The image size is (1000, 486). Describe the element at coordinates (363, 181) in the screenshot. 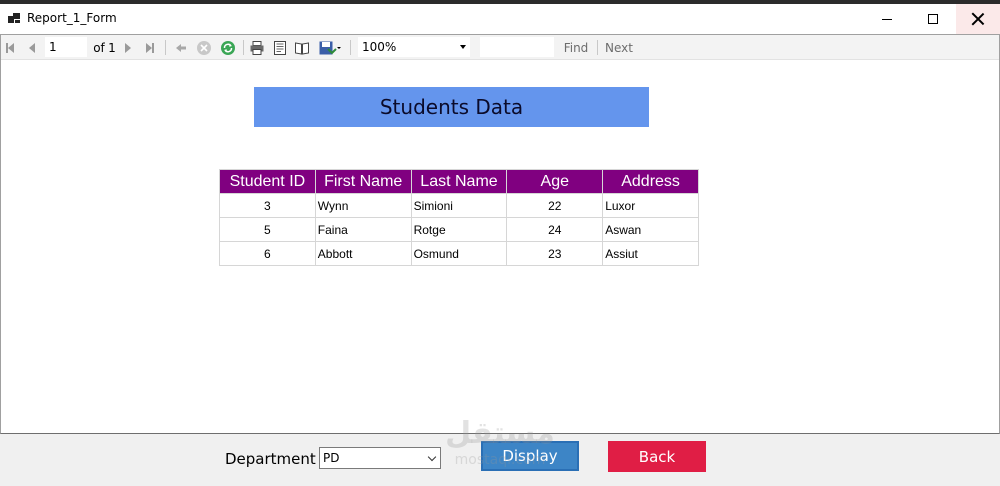

I see `column-header: First Name` at that location.